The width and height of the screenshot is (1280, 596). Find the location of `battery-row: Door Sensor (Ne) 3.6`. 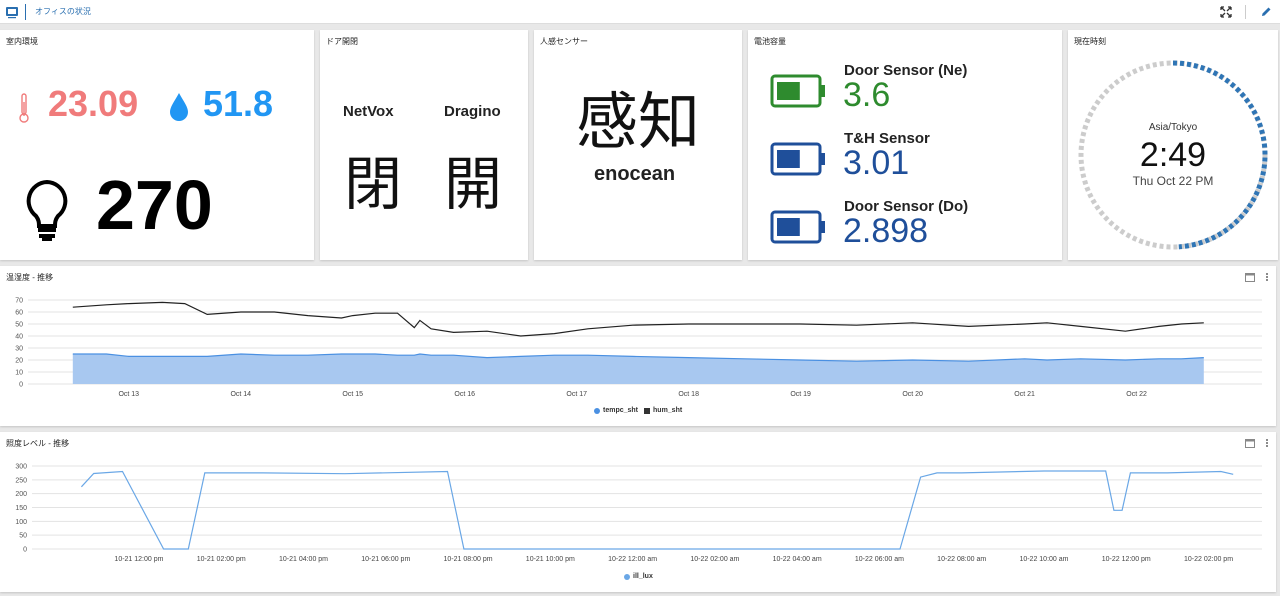

battery-row: Door Sensor (Ne) 3.6 is located at coordinates (905, 94).